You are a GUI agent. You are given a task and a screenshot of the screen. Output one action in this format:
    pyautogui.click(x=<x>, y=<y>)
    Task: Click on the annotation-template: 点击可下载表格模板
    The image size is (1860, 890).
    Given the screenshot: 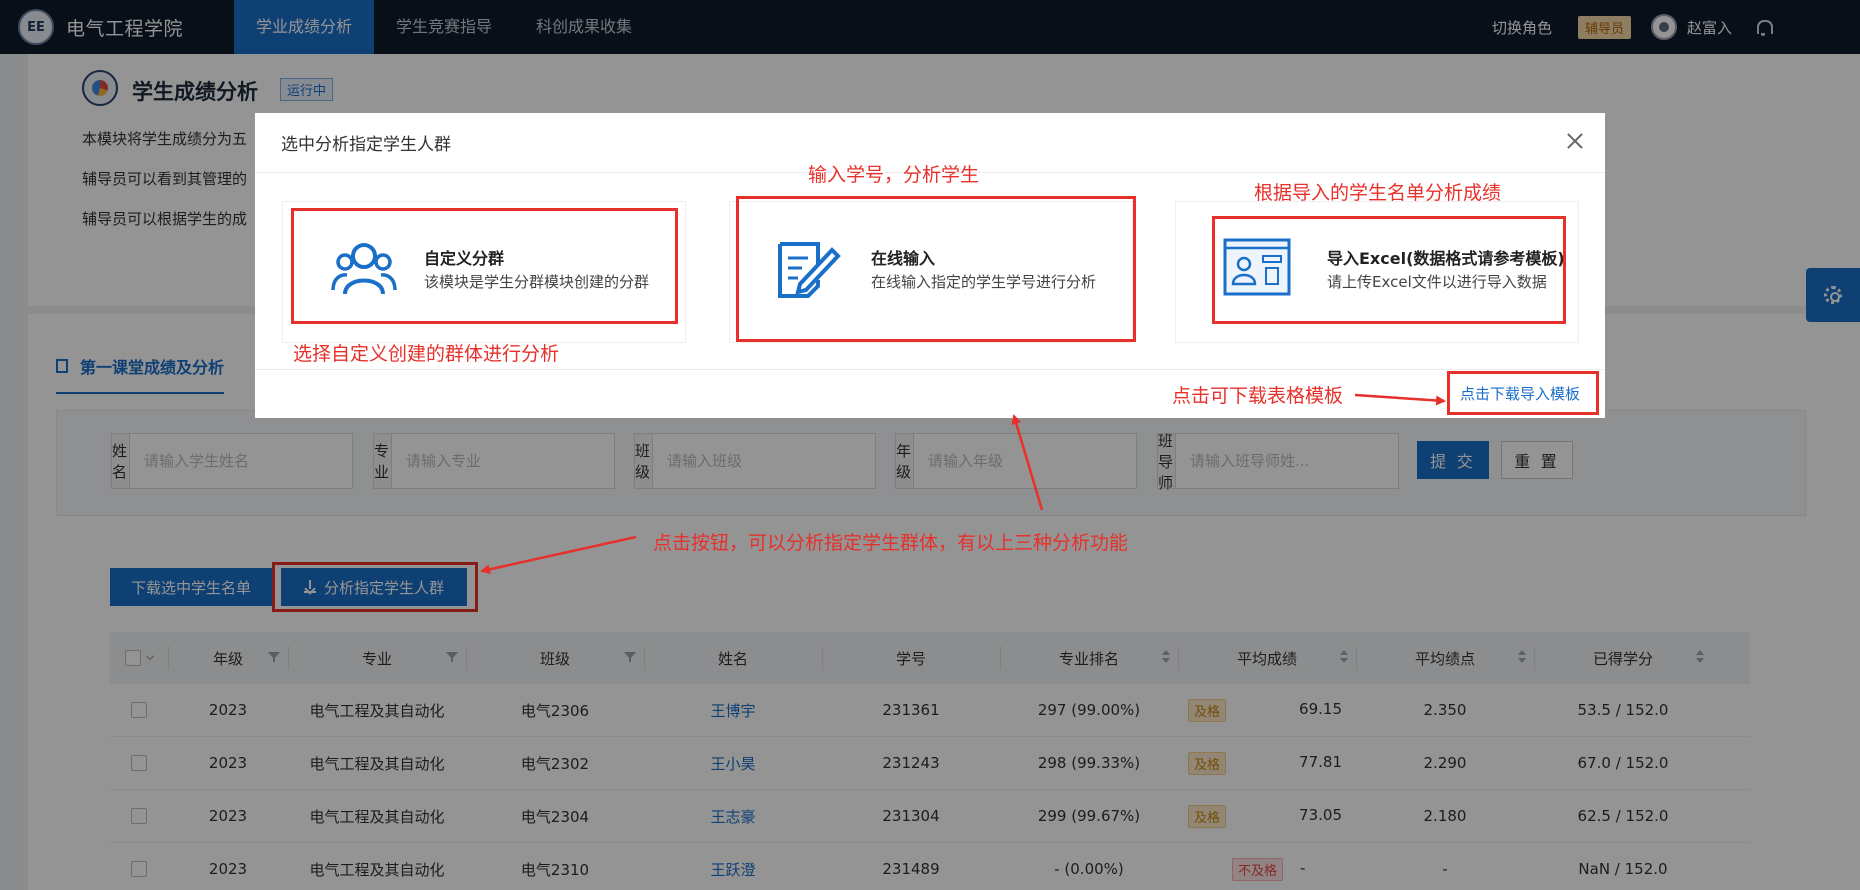 What is the action you would take?
    pyautogui.click(x=1258, y=396)
    